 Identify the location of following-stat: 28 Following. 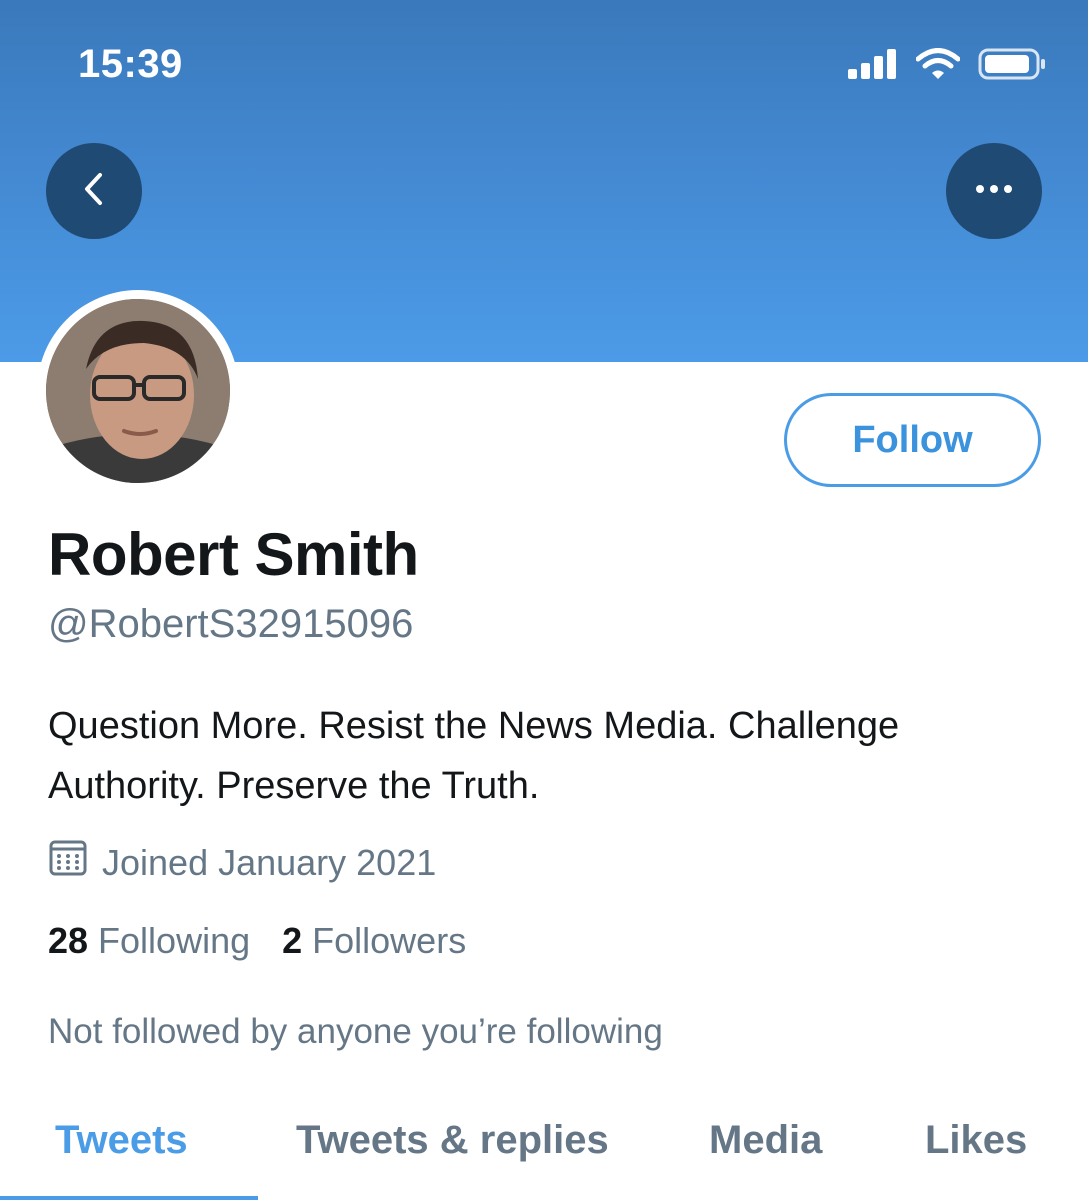
(149, 941).